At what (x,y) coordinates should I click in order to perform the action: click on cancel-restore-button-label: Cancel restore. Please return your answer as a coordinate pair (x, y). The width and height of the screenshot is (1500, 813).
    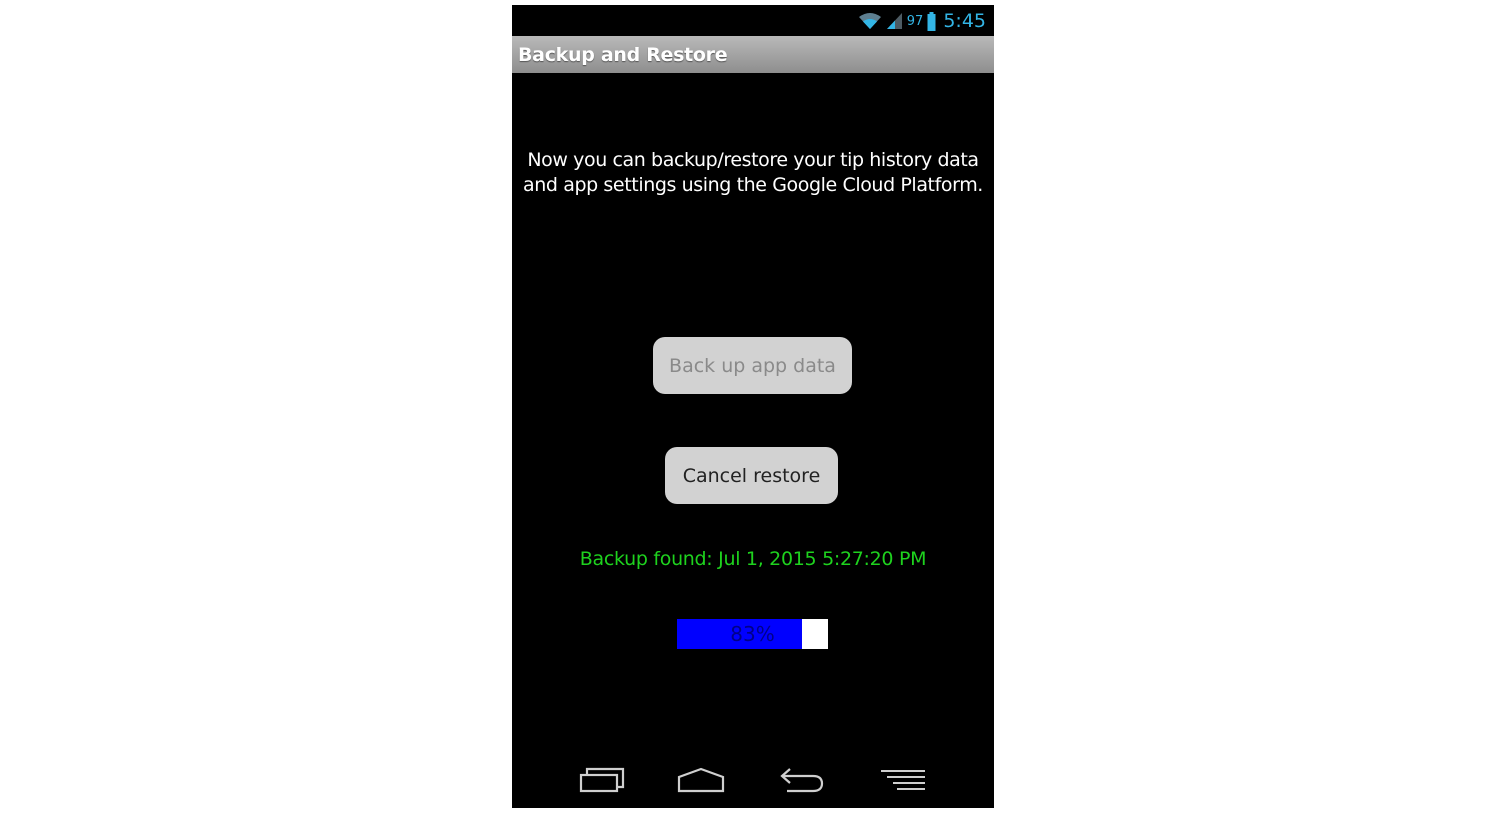
    Looking at the image, I should click on (751, 475).